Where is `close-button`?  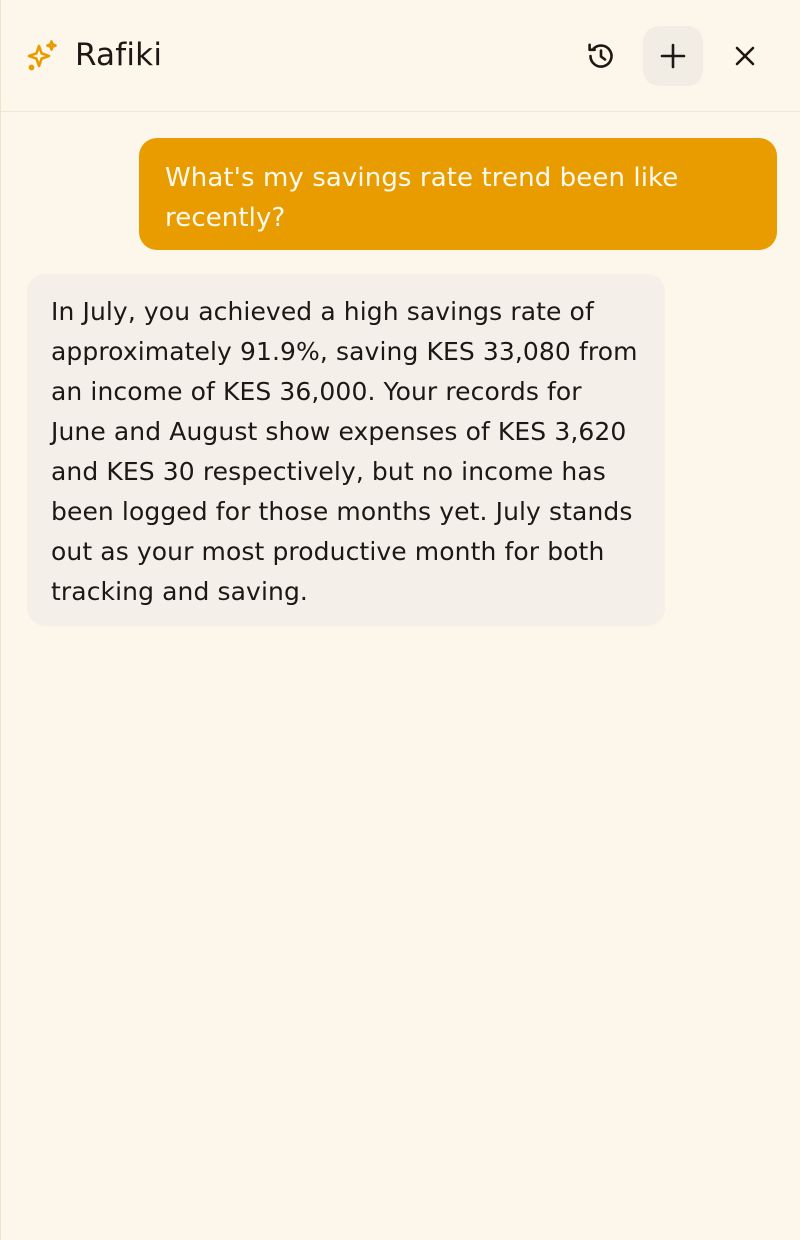 close-button is located at coordinates (745, 56).